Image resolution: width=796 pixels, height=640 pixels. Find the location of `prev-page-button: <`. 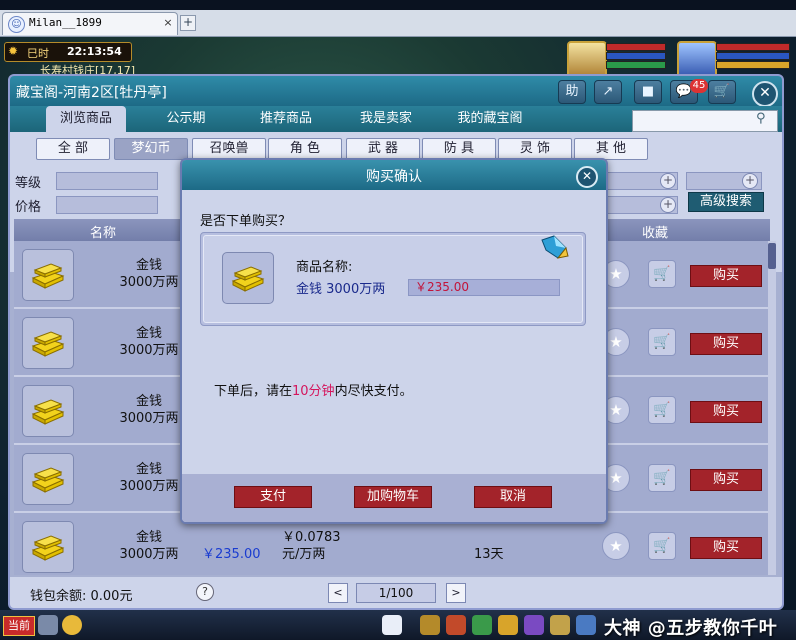

prev-page-button: < is located at coordinates (338, 593).